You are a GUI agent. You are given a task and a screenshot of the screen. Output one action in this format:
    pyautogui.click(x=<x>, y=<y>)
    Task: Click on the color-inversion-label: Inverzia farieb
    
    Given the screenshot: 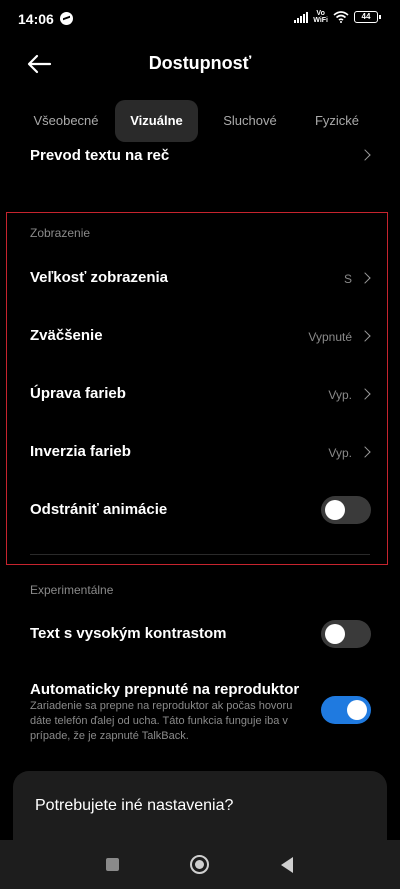 What is the action you would take?
    pyautogui.click(x=80, y=451)
    